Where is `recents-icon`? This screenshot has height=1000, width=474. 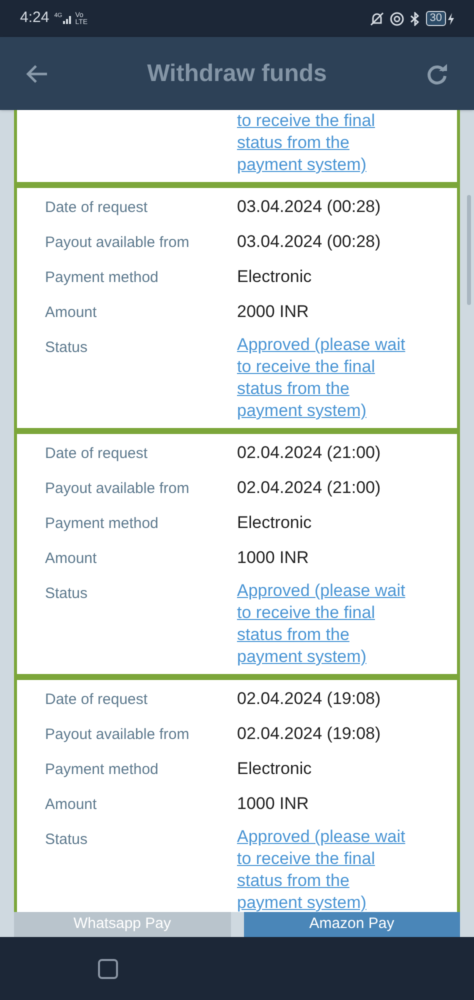
recents-icon is located at coordinates (108, 968).